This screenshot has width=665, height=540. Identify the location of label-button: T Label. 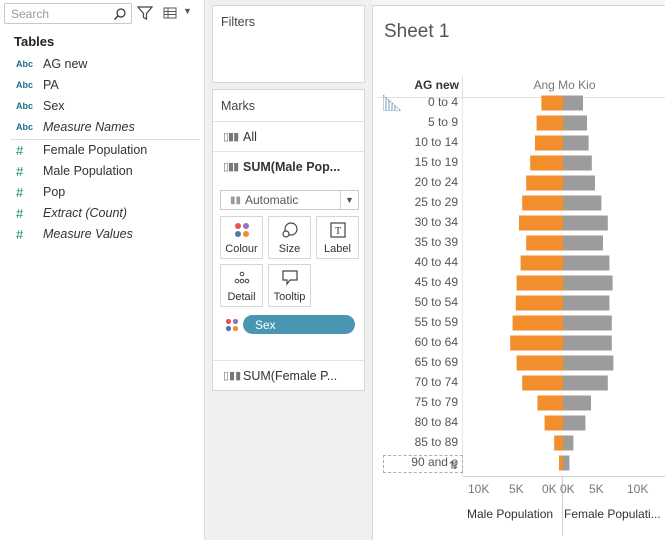
(337, 237).